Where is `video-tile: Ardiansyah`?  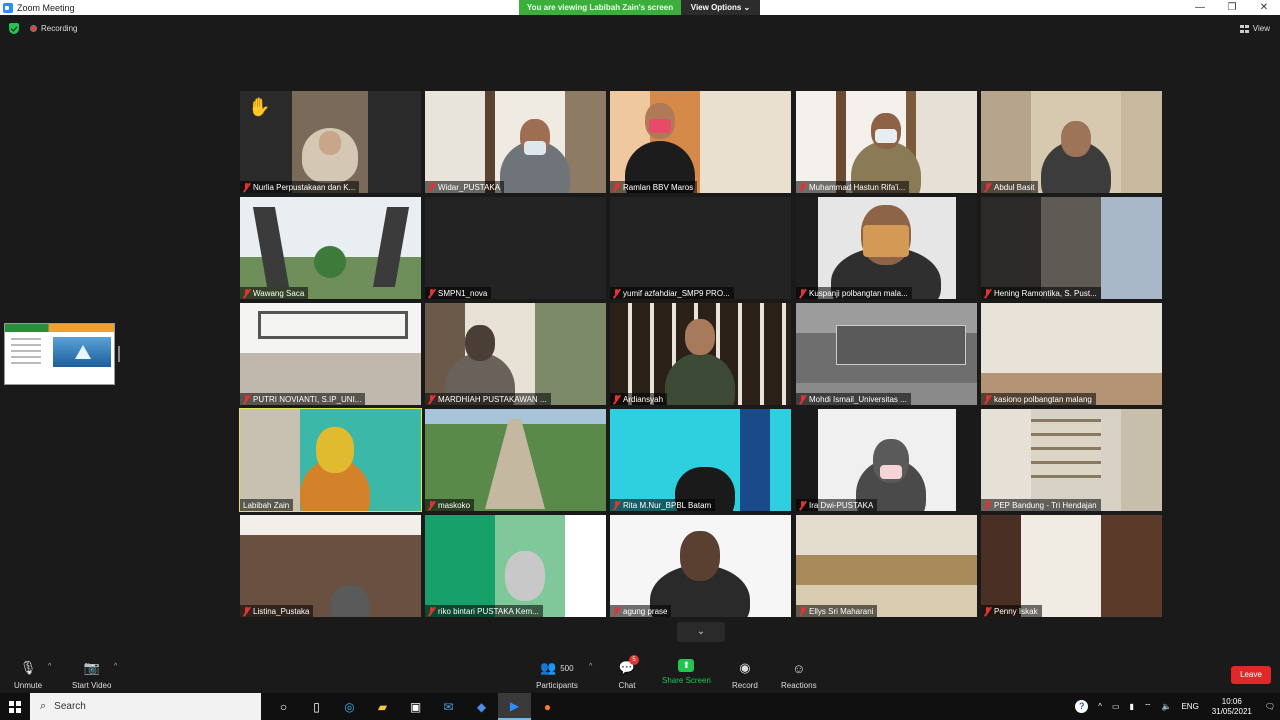 video-tile: Ardiansyah is located at coordinates (700, 354).